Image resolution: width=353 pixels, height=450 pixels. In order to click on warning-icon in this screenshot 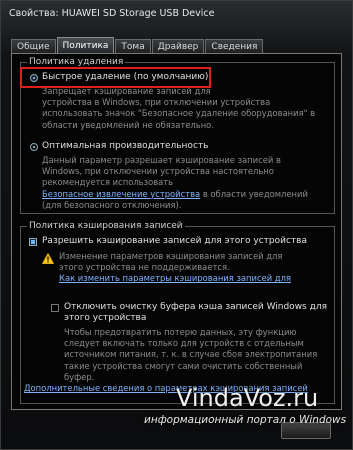, I will do `click(48, 258)`.